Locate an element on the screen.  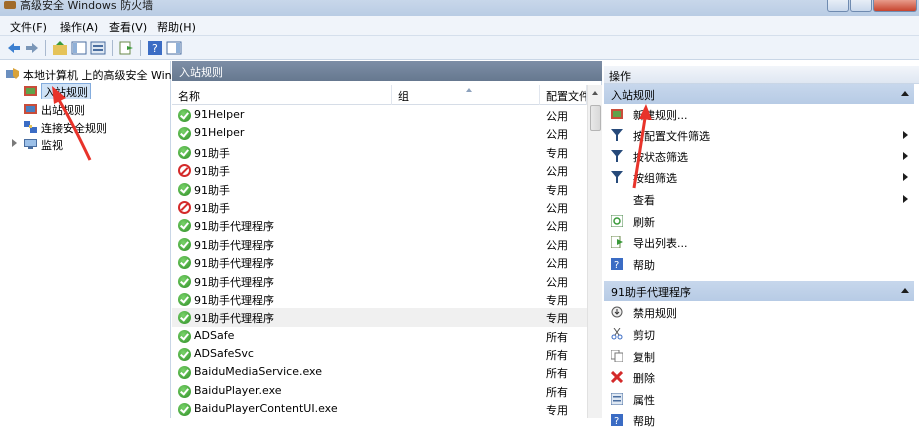
submenu-arrow-icon is located at coordinates (905, 156).